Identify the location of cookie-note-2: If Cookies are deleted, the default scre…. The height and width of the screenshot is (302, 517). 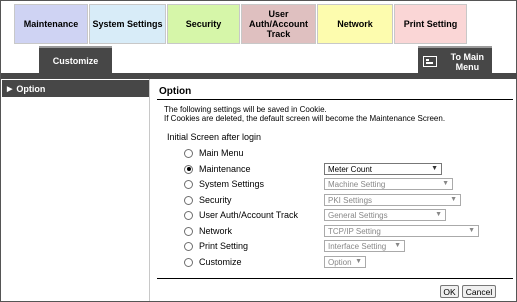
(305, 118).